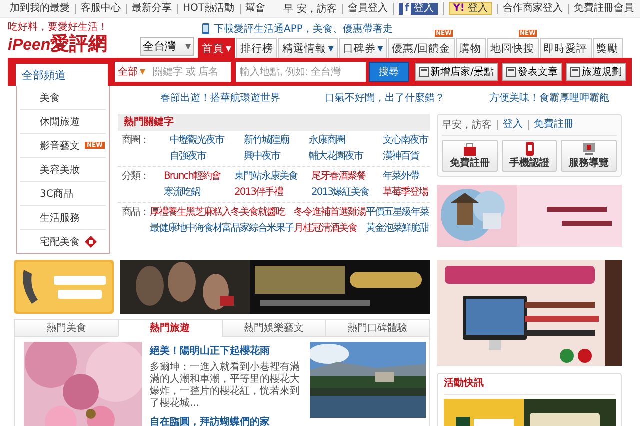 Image resolution: width=640 pixels, height=426 pixels. I want to click on keyword-link: Brunch輕約會, so click(192, 176).